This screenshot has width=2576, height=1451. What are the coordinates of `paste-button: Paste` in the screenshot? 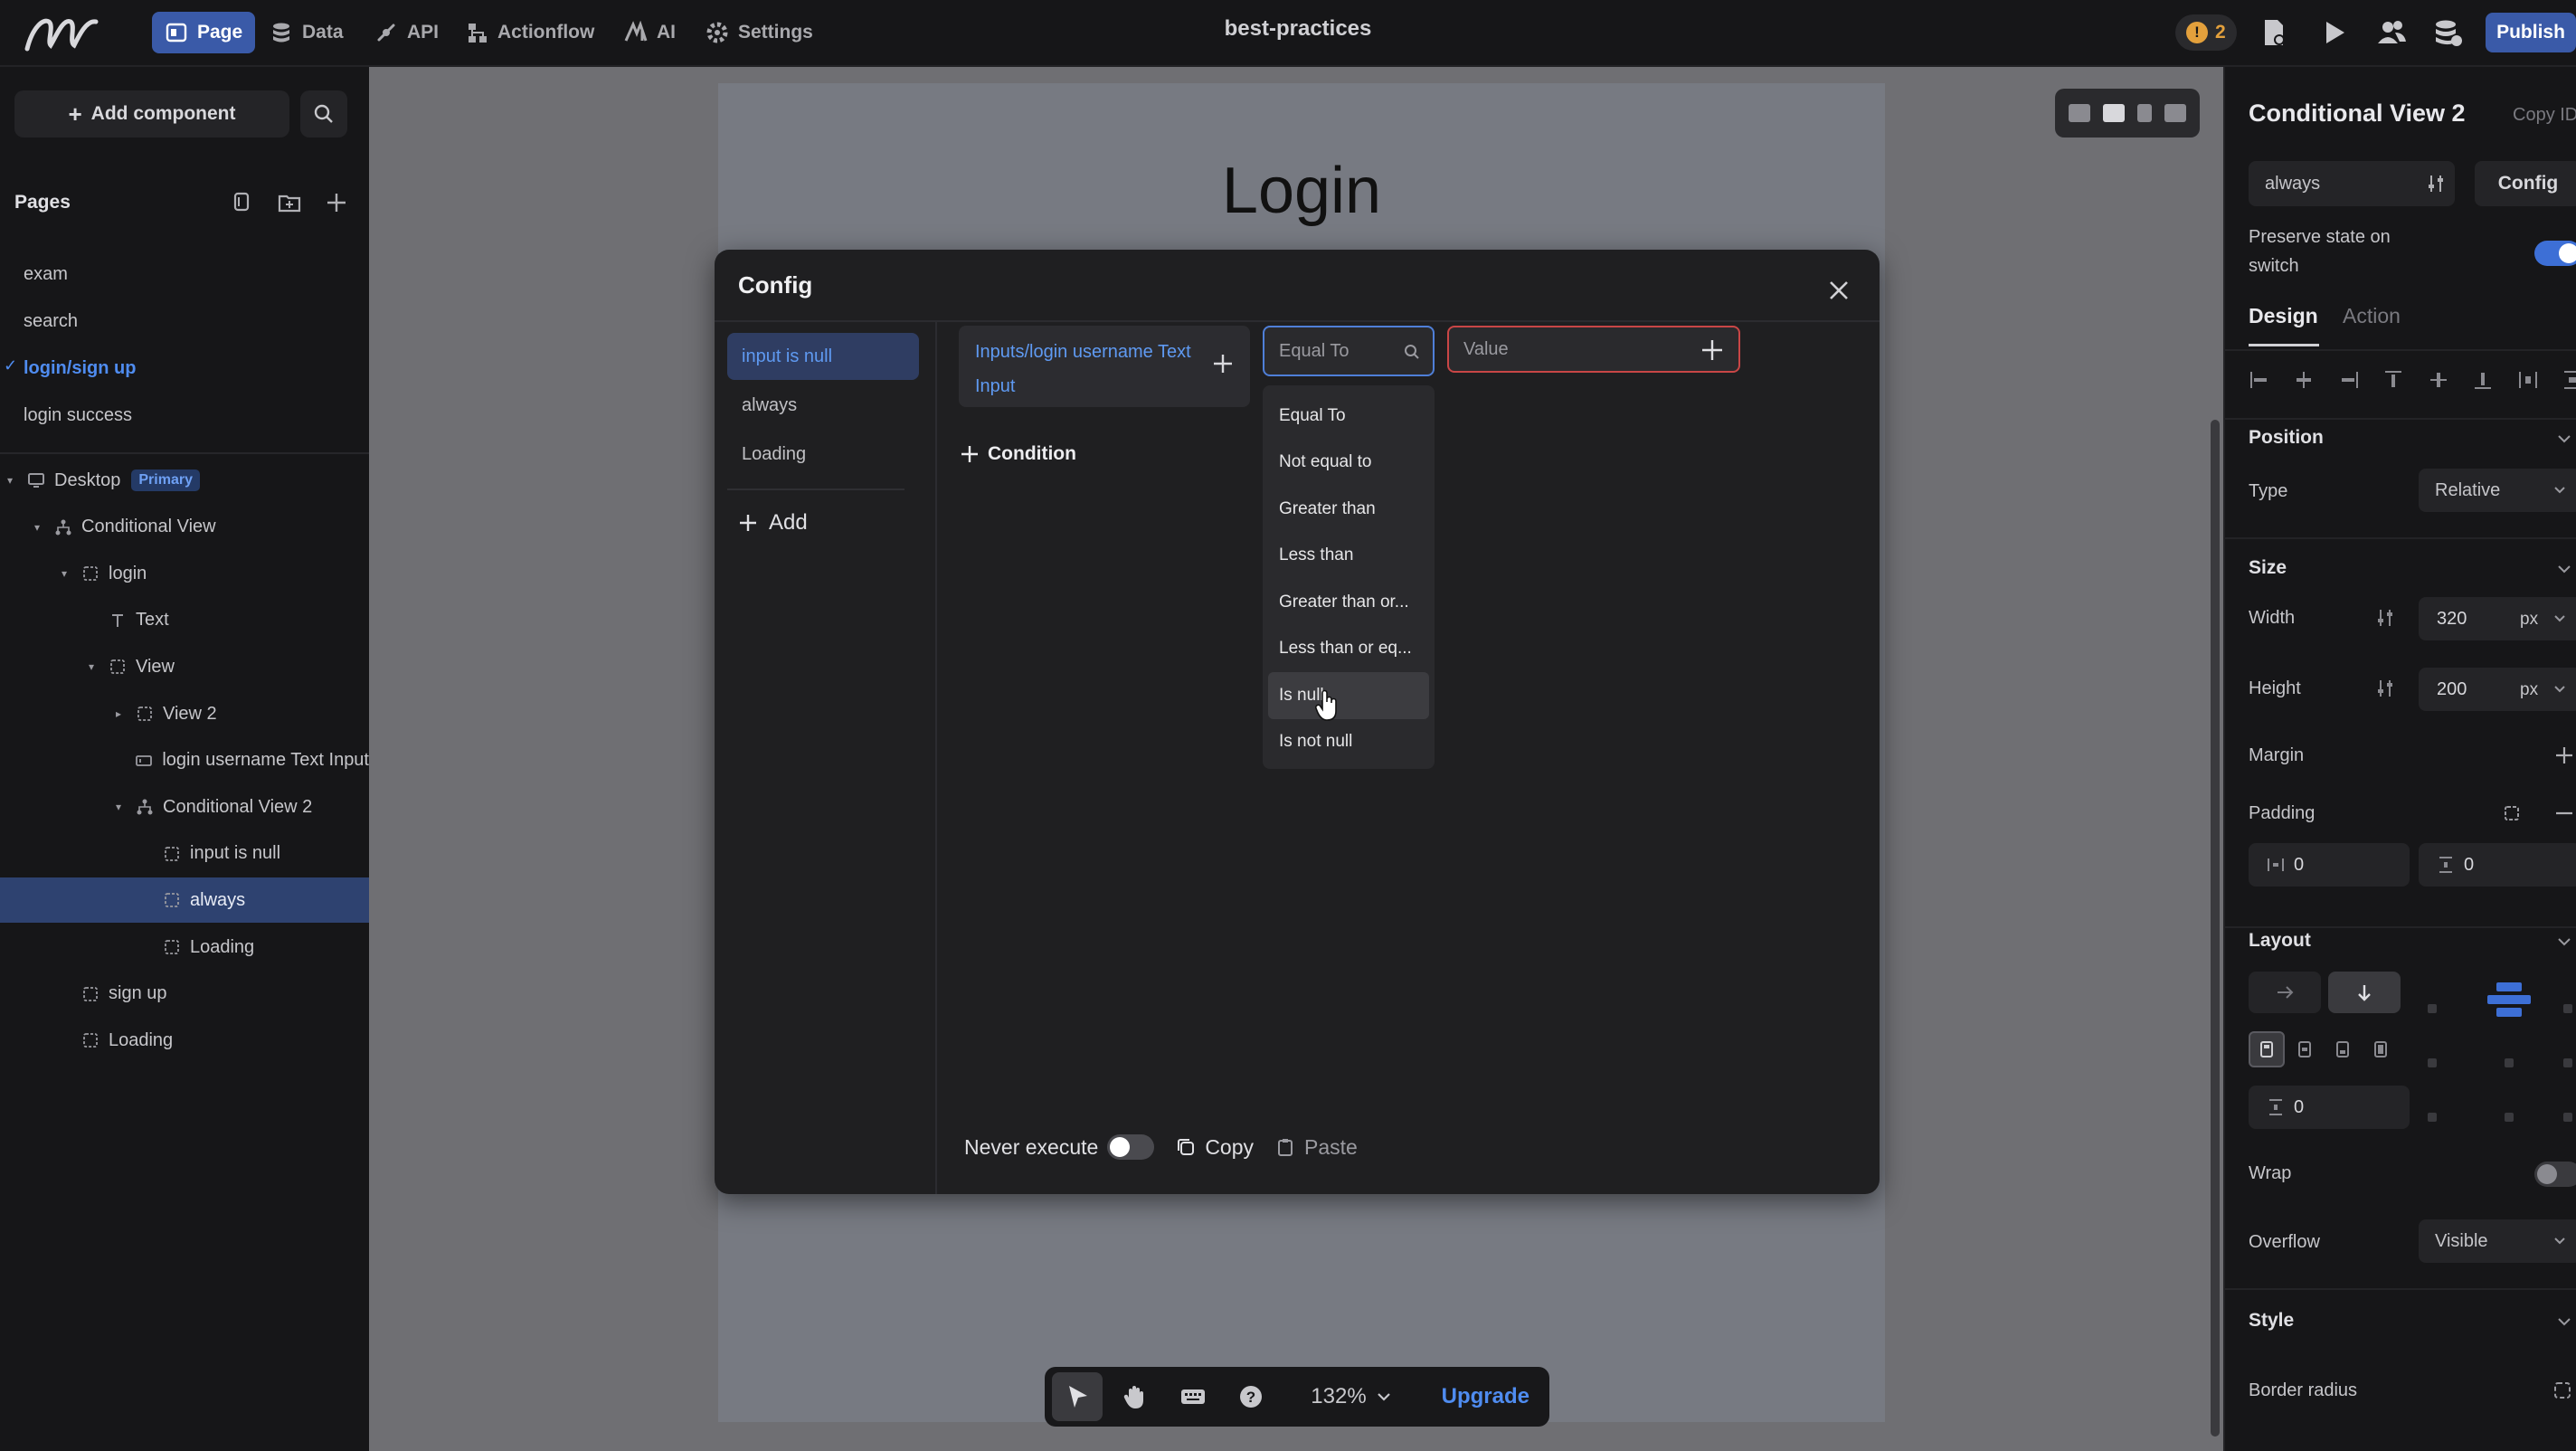 It's located at (1316, 1147).